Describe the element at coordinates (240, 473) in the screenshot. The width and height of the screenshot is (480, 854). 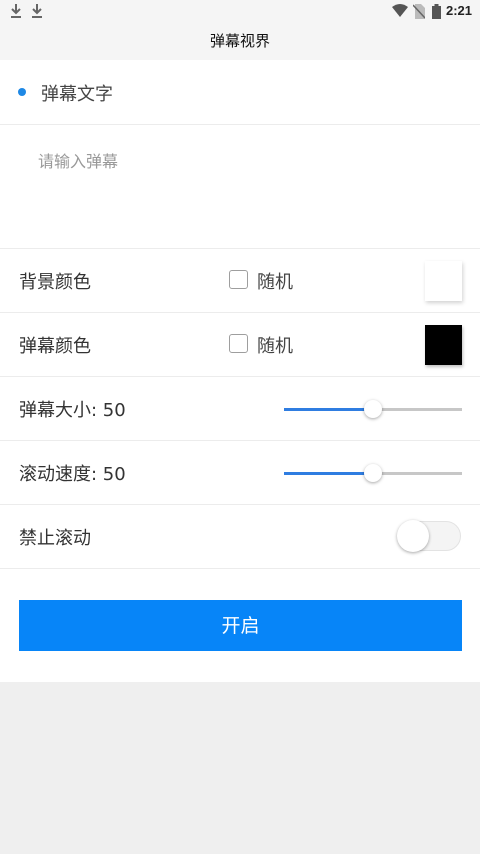
I see `speed-row: 滚动速度: 50` at that location.